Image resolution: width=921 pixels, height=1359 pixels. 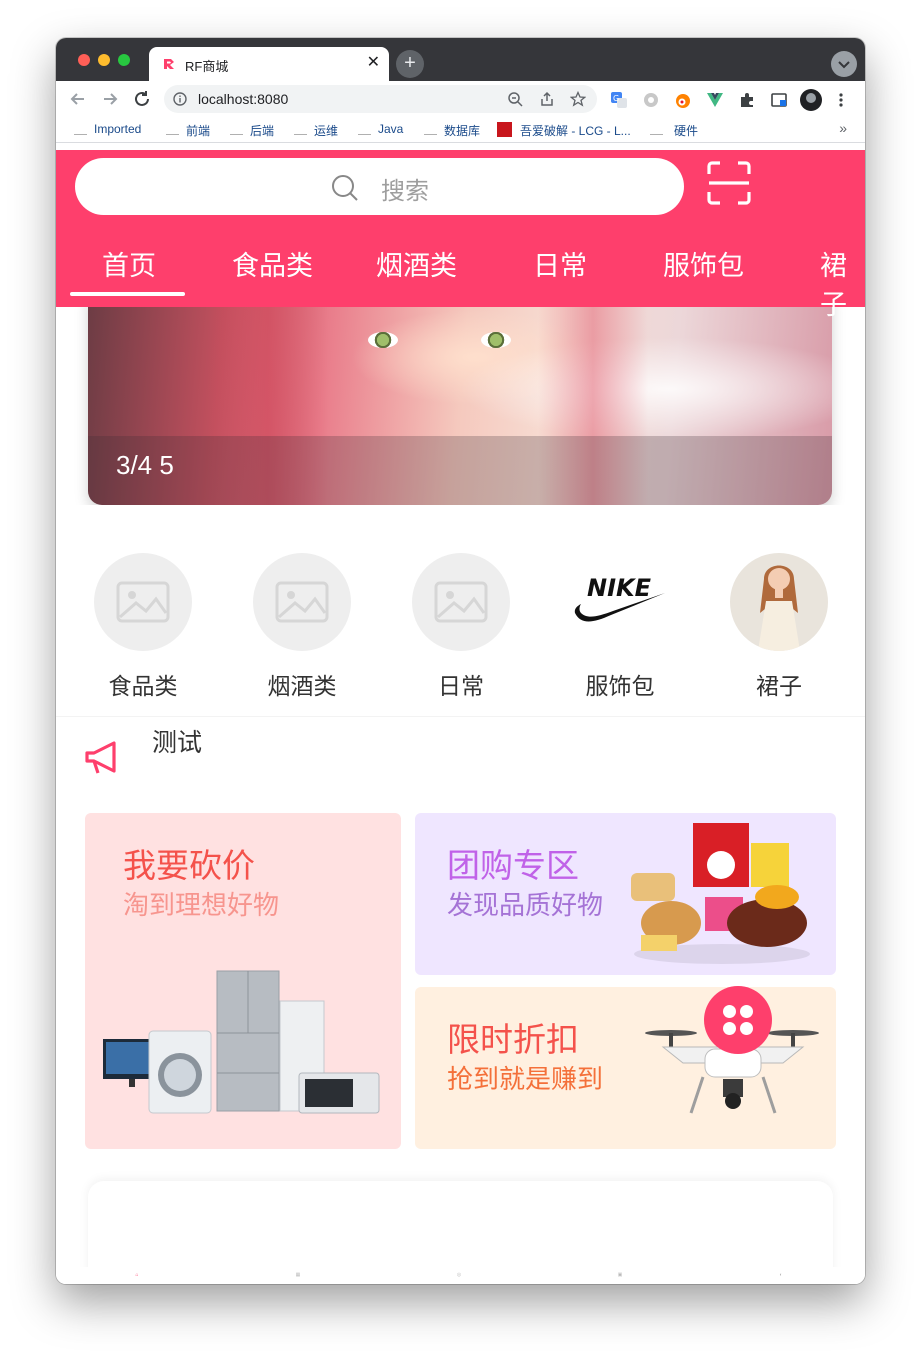 What do you see at coordinates (380, 99) in the screenshot?
I see `address-bar: localhost:8080` at bounding box center [380, 99].